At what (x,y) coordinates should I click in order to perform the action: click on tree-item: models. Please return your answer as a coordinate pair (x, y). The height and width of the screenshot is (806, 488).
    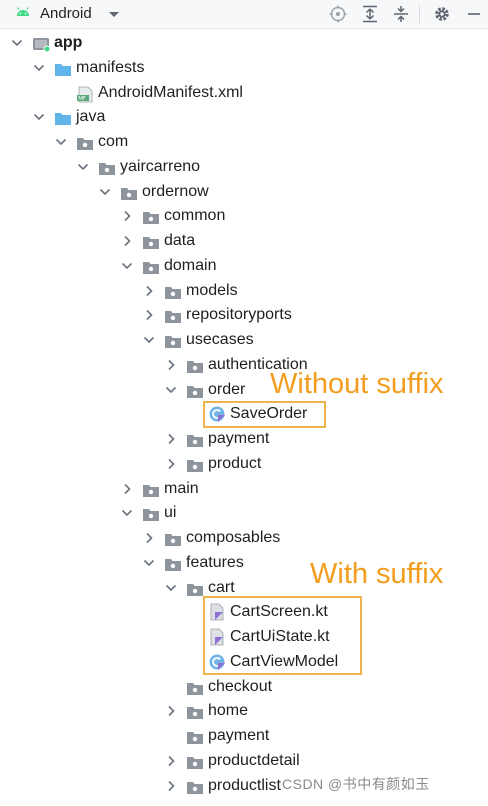
    Looking at the image, I should click on (244, 291).